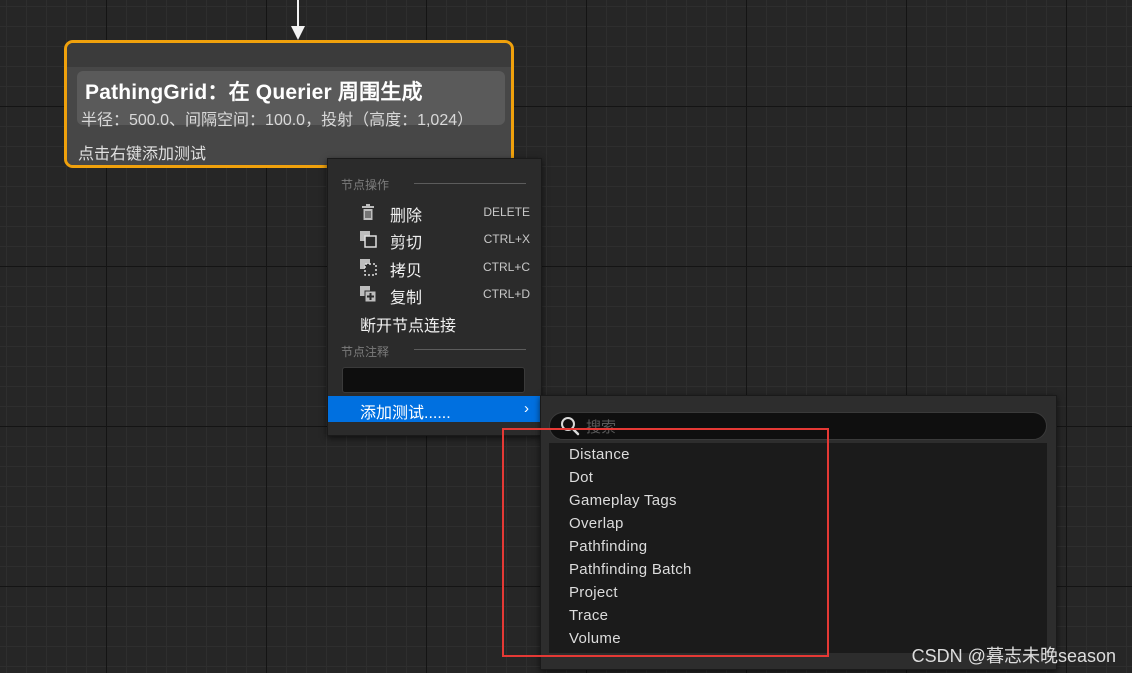 The height and width of the screenshot is (673, 1132). Describe the element at coordinates (142, 154) in the screenshot. I see `node-hint: 点击右键添加测试` at that location.